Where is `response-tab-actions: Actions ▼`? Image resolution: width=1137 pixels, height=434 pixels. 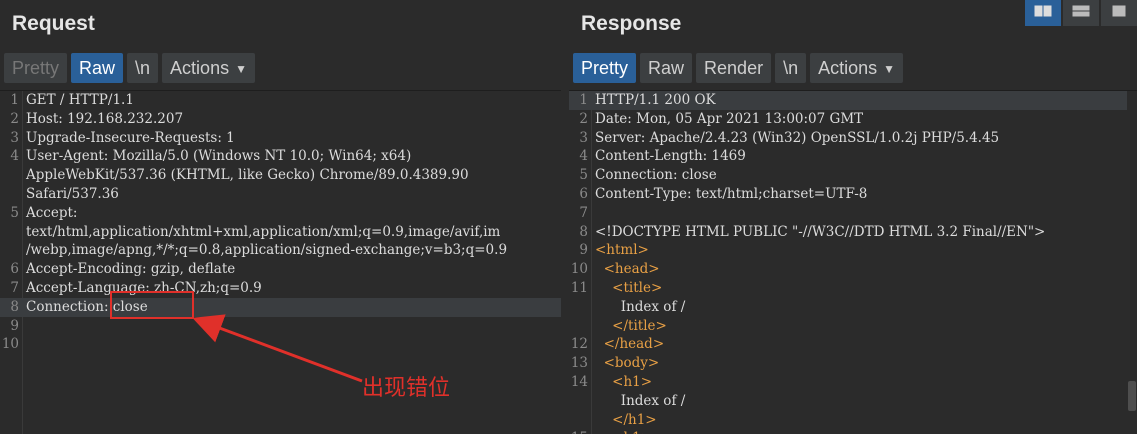
response-tab-actions: Actions ▼ is located at coordinates (857, 68).